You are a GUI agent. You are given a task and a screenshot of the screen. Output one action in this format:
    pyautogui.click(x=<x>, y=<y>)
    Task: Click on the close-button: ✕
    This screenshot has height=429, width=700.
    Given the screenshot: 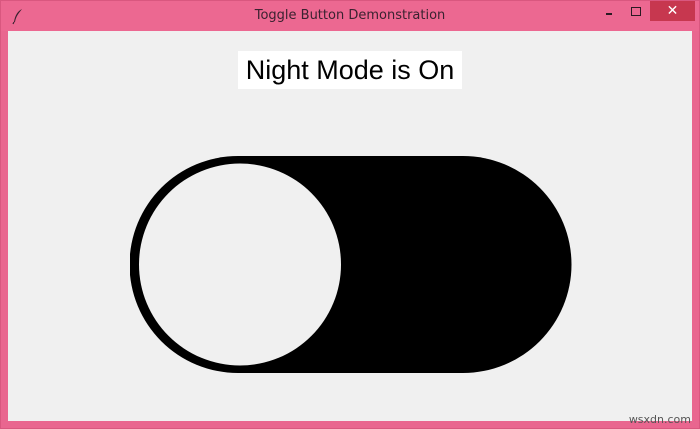 What is the action you would take?
    pyautogui.click(x=672, y=11)
    